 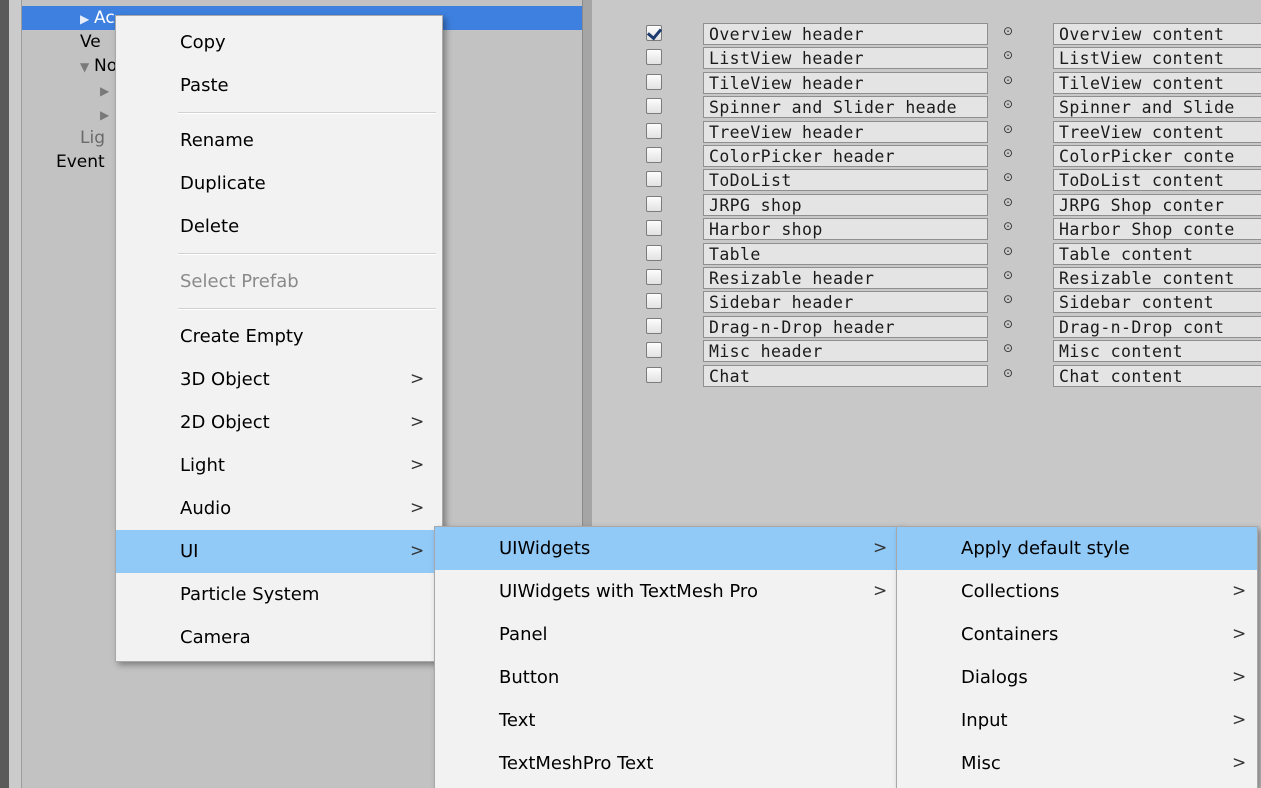 I want to click on hierarchy-item: Lig, so click(x=63, y=138).